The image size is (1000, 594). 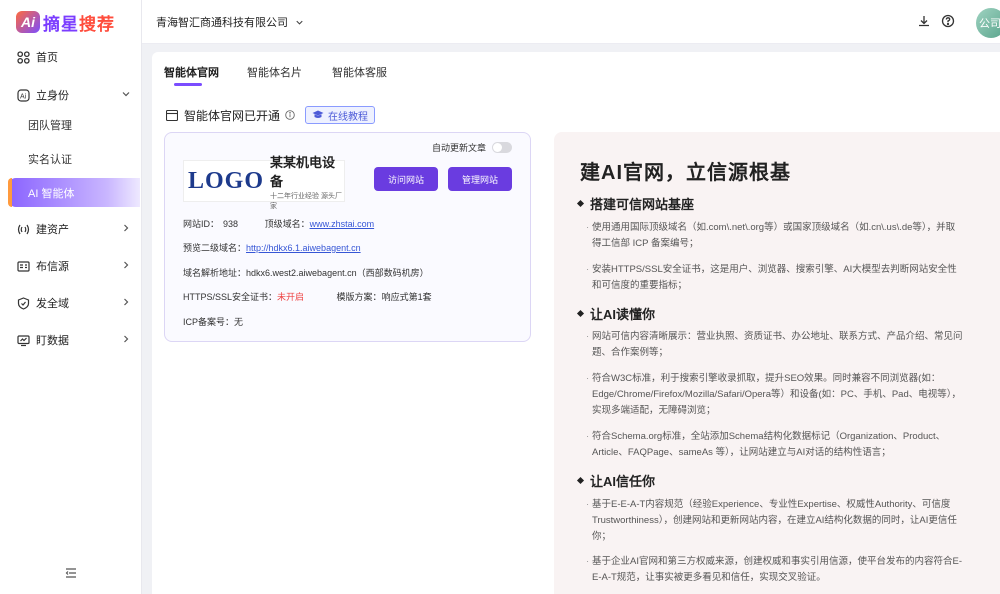 I want to click on sidebar-item-label: 团队管理, so click(x=50, y=126).